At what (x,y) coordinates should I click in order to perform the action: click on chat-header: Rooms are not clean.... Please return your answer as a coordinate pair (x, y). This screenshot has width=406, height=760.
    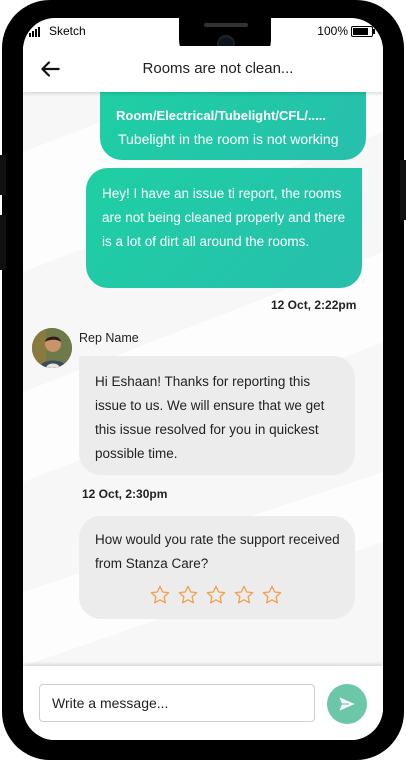
    Looking at the image, I should click on (203, 69).